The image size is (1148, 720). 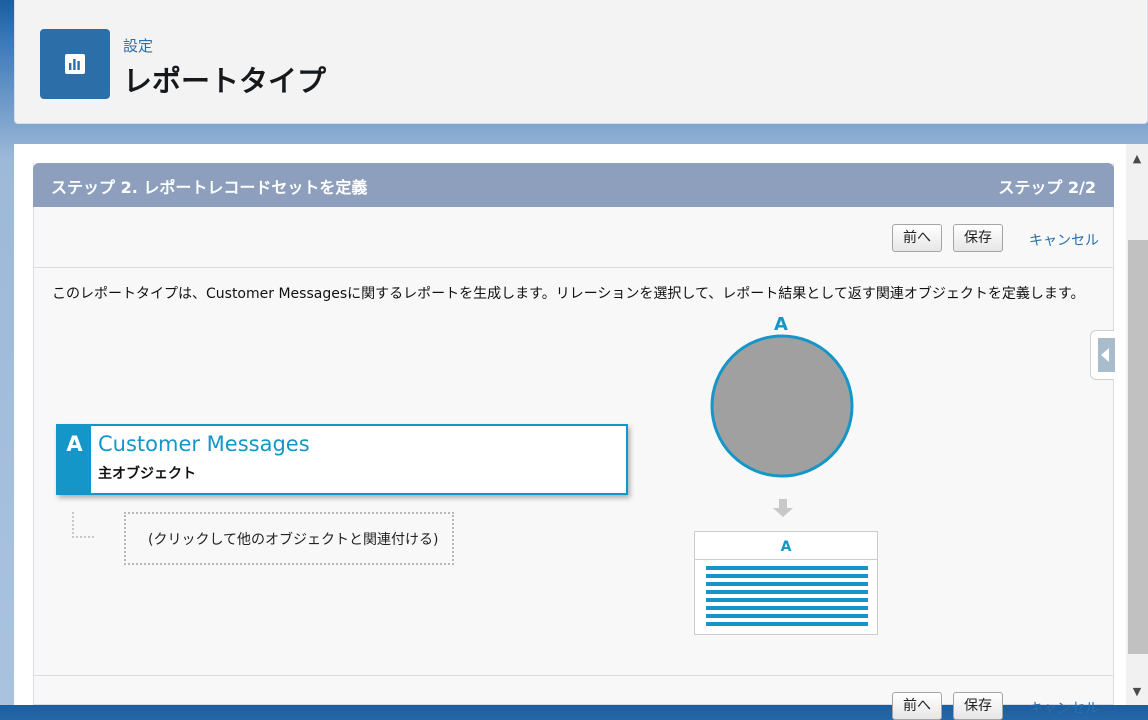 I want to click on scrollbar-thumb, so click(x=1138, y=447).